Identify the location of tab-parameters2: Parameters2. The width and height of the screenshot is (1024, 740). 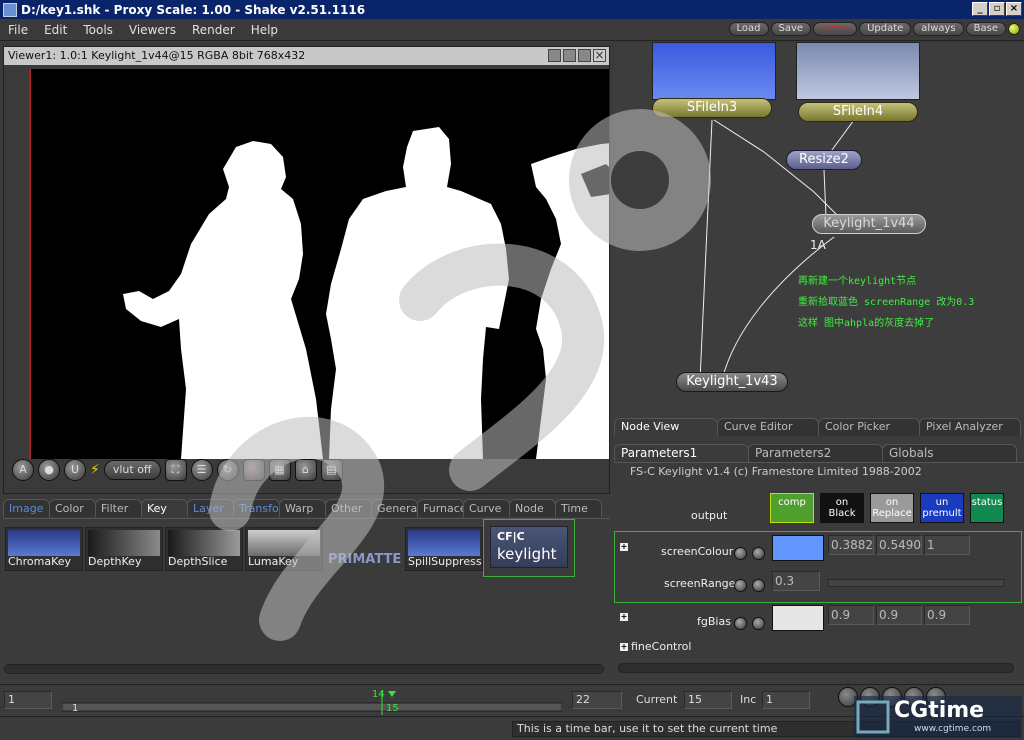
(815, 453).